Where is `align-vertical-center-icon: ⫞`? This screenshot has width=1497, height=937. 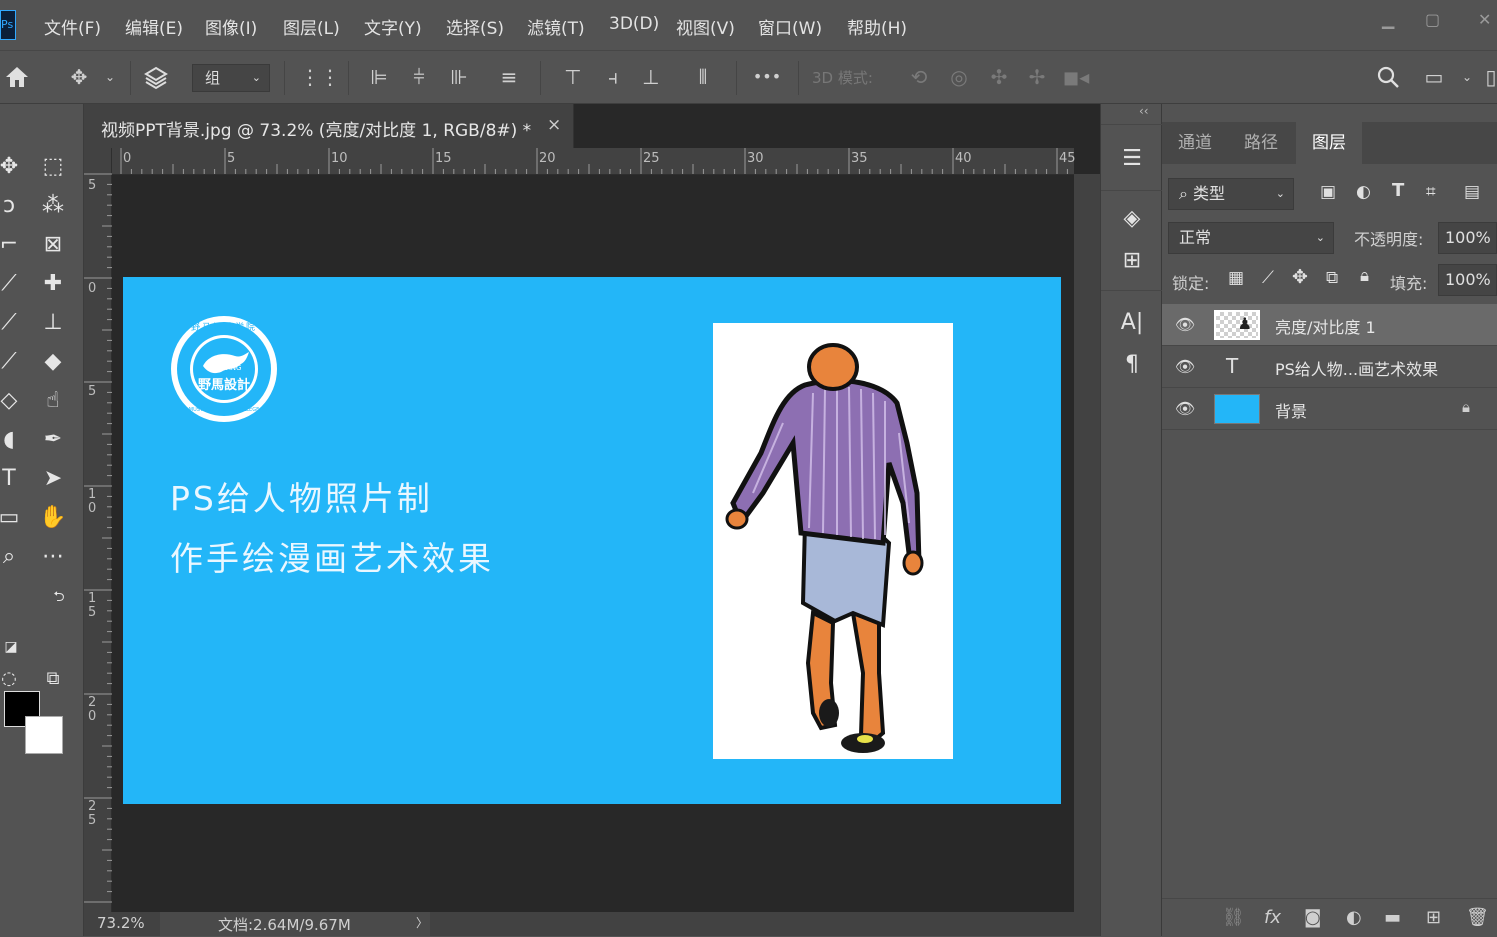
align-vertical-center-icon: ⫞ is located at coordinates (613, 77).